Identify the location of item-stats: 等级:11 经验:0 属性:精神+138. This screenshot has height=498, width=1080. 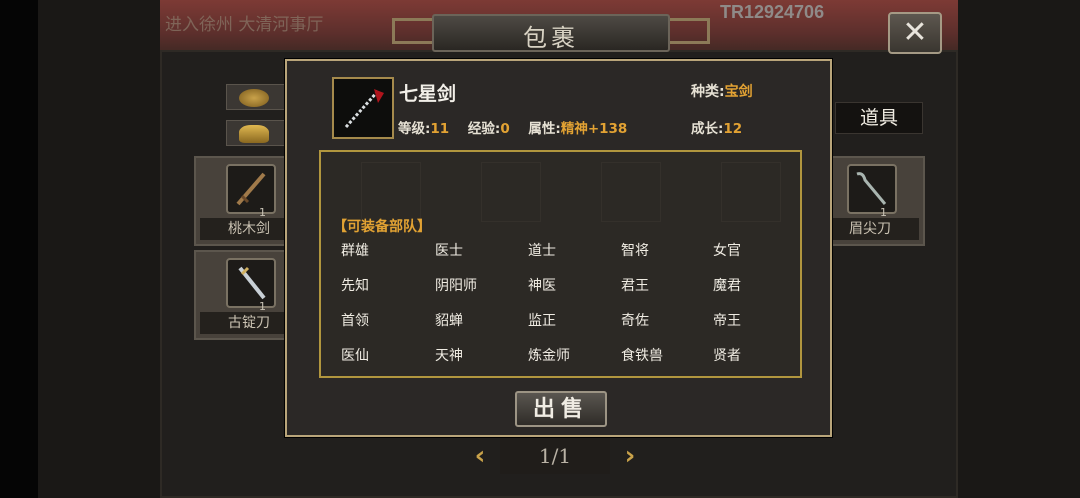
(519, 127).